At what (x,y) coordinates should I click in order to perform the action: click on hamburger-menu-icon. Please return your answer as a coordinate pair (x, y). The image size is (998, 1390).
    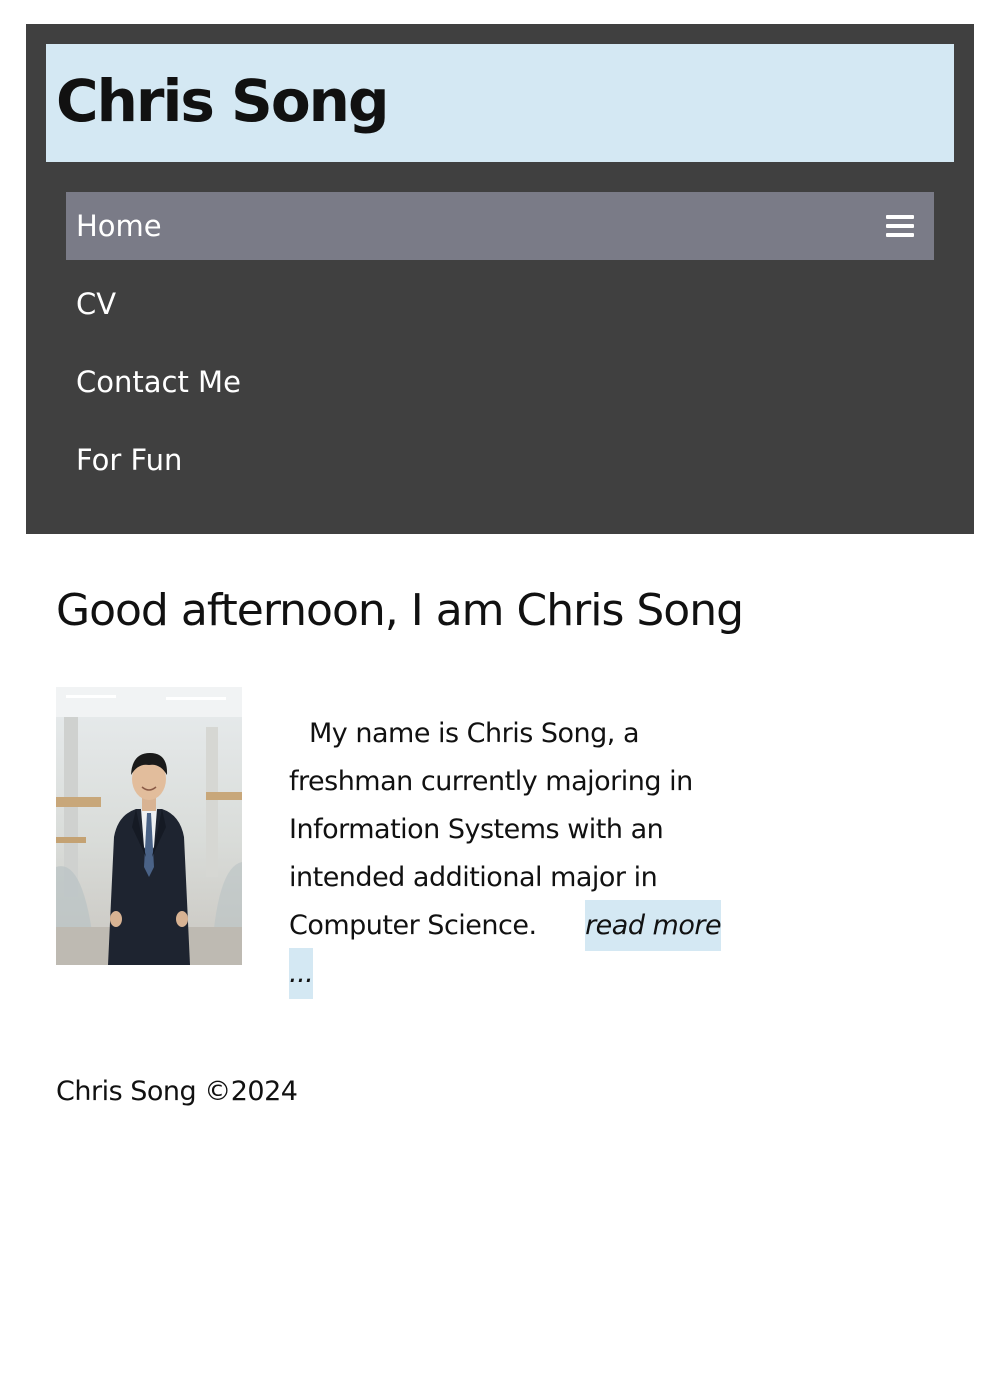
    Looking at the image, I should click on (900, 226).